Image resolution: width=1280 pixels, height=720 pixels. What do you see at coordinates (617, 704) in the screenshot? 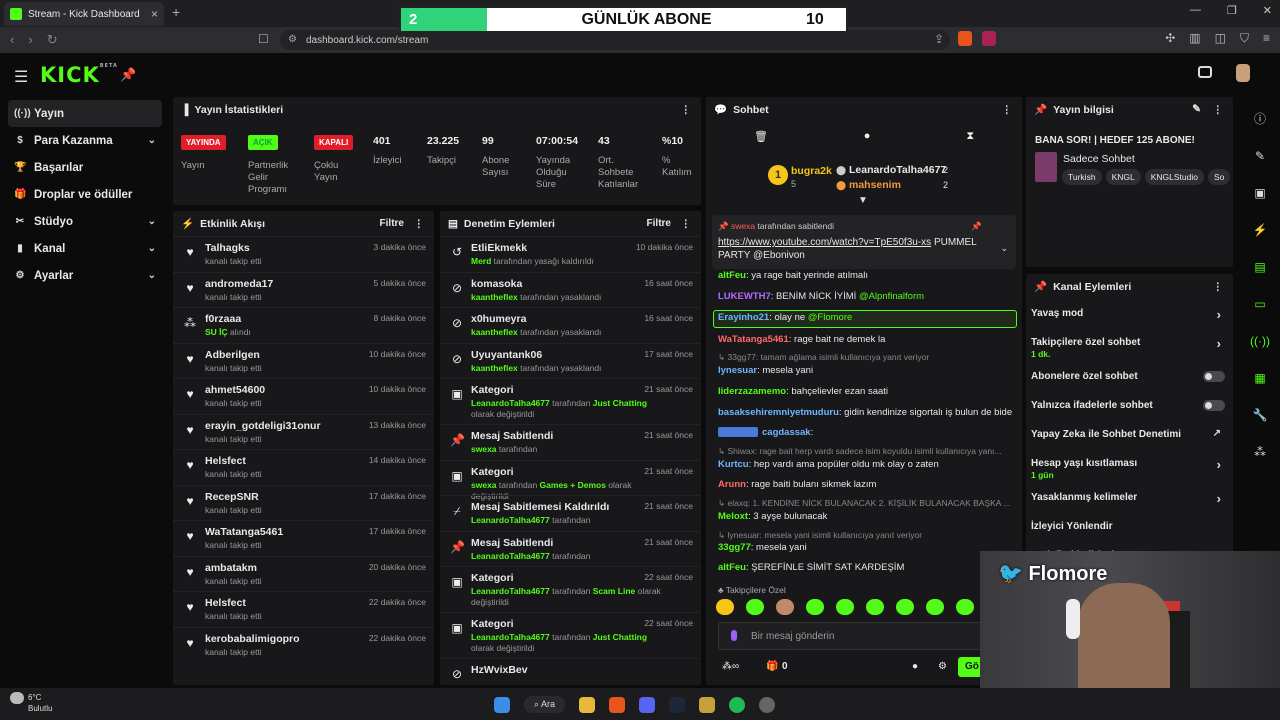
I see `brave-taskbar-icon` at bounding box center [617, 704].